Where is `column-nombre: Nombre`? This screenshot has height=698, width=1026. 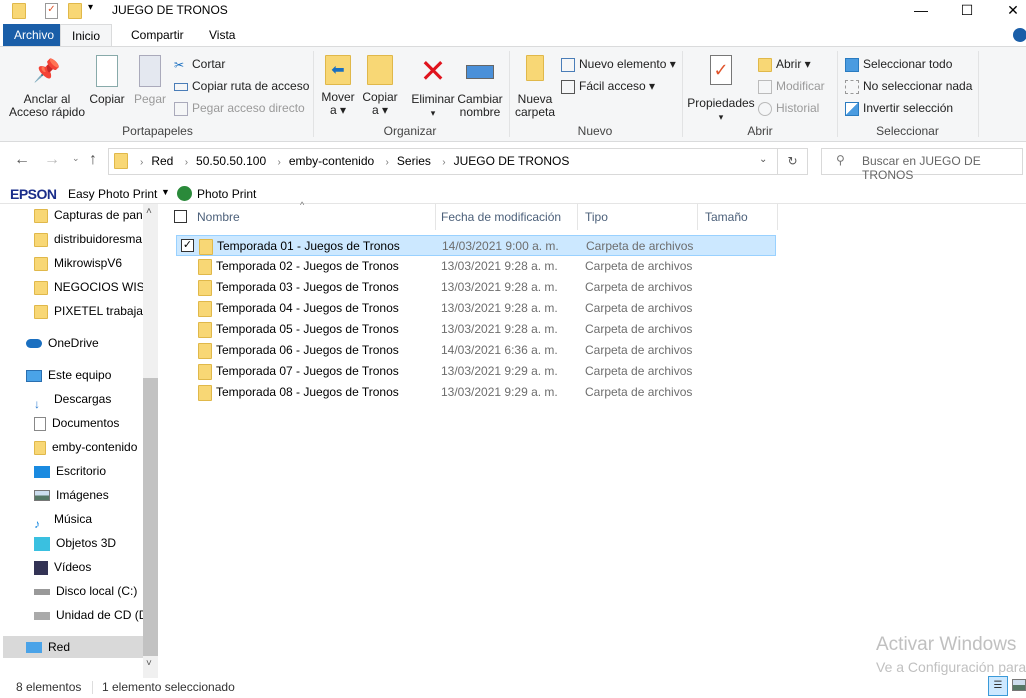 column-nombre: Nombre is located at coordinates (314, 217).